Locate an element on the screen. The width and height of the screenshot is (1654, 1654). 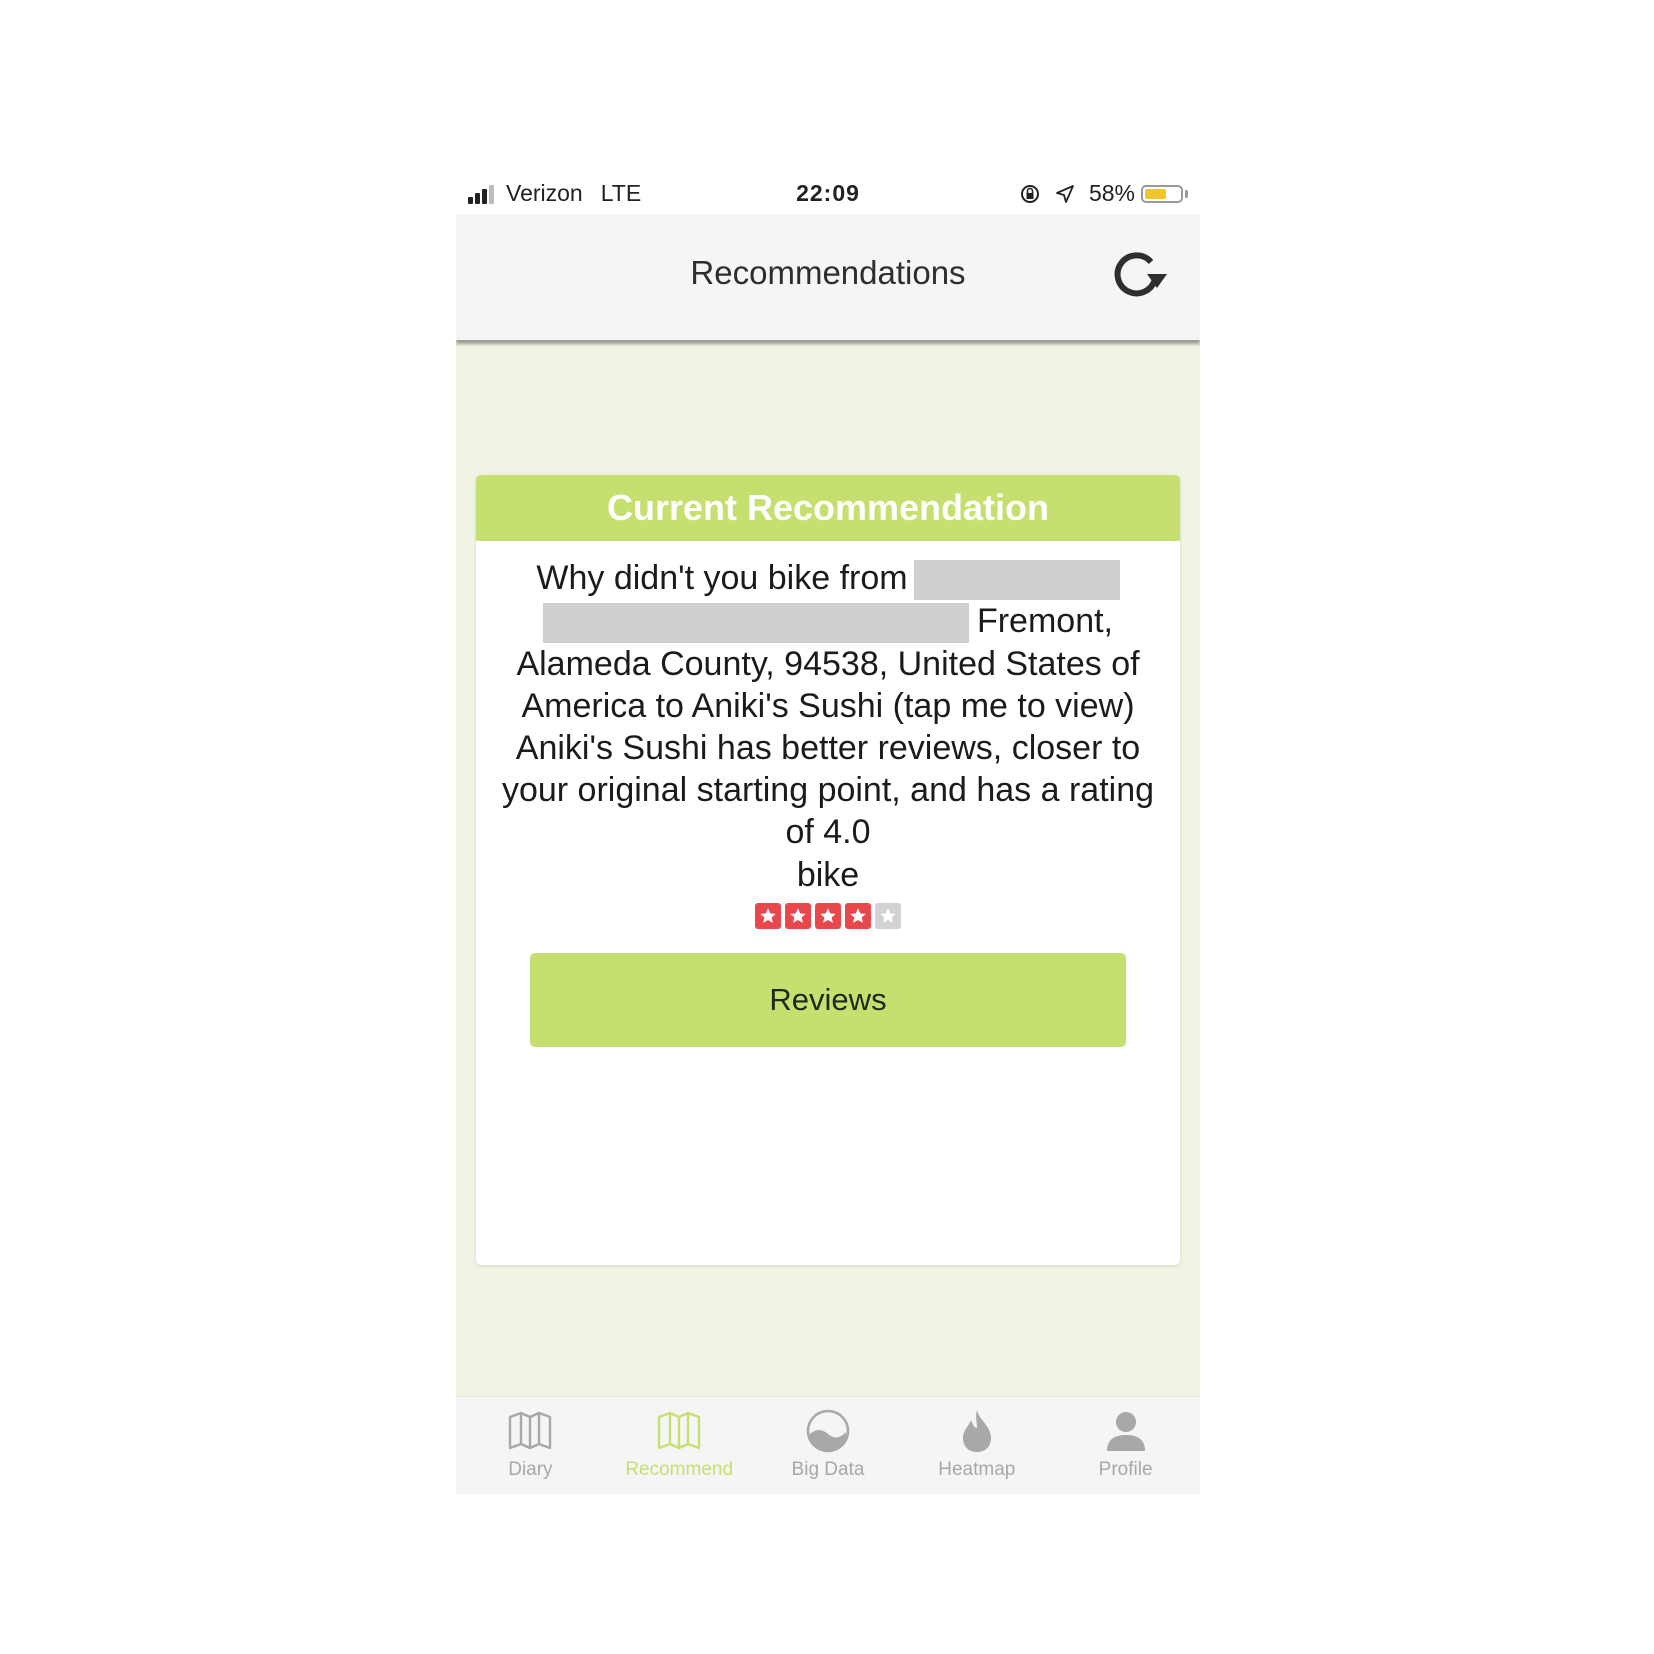
tab-profile: Profile is located at coordinates (1125, 1445).